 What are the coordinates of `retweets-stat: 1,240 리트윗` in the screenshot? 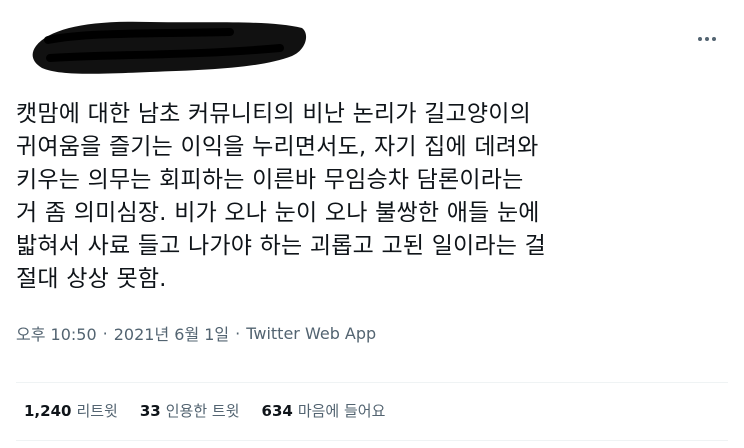 It's located at (71, 410).